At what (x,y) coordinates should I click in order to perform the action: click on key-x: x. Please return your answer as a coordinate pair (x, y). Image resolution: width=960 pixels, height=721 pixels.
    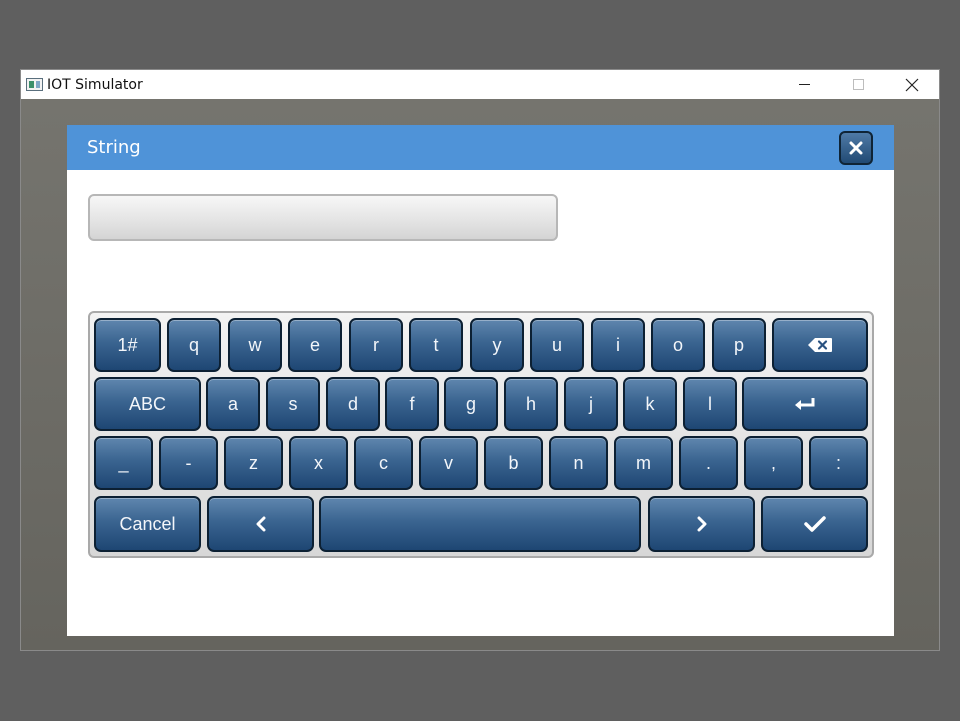
    Looking at the image, I should click on (318, 463).